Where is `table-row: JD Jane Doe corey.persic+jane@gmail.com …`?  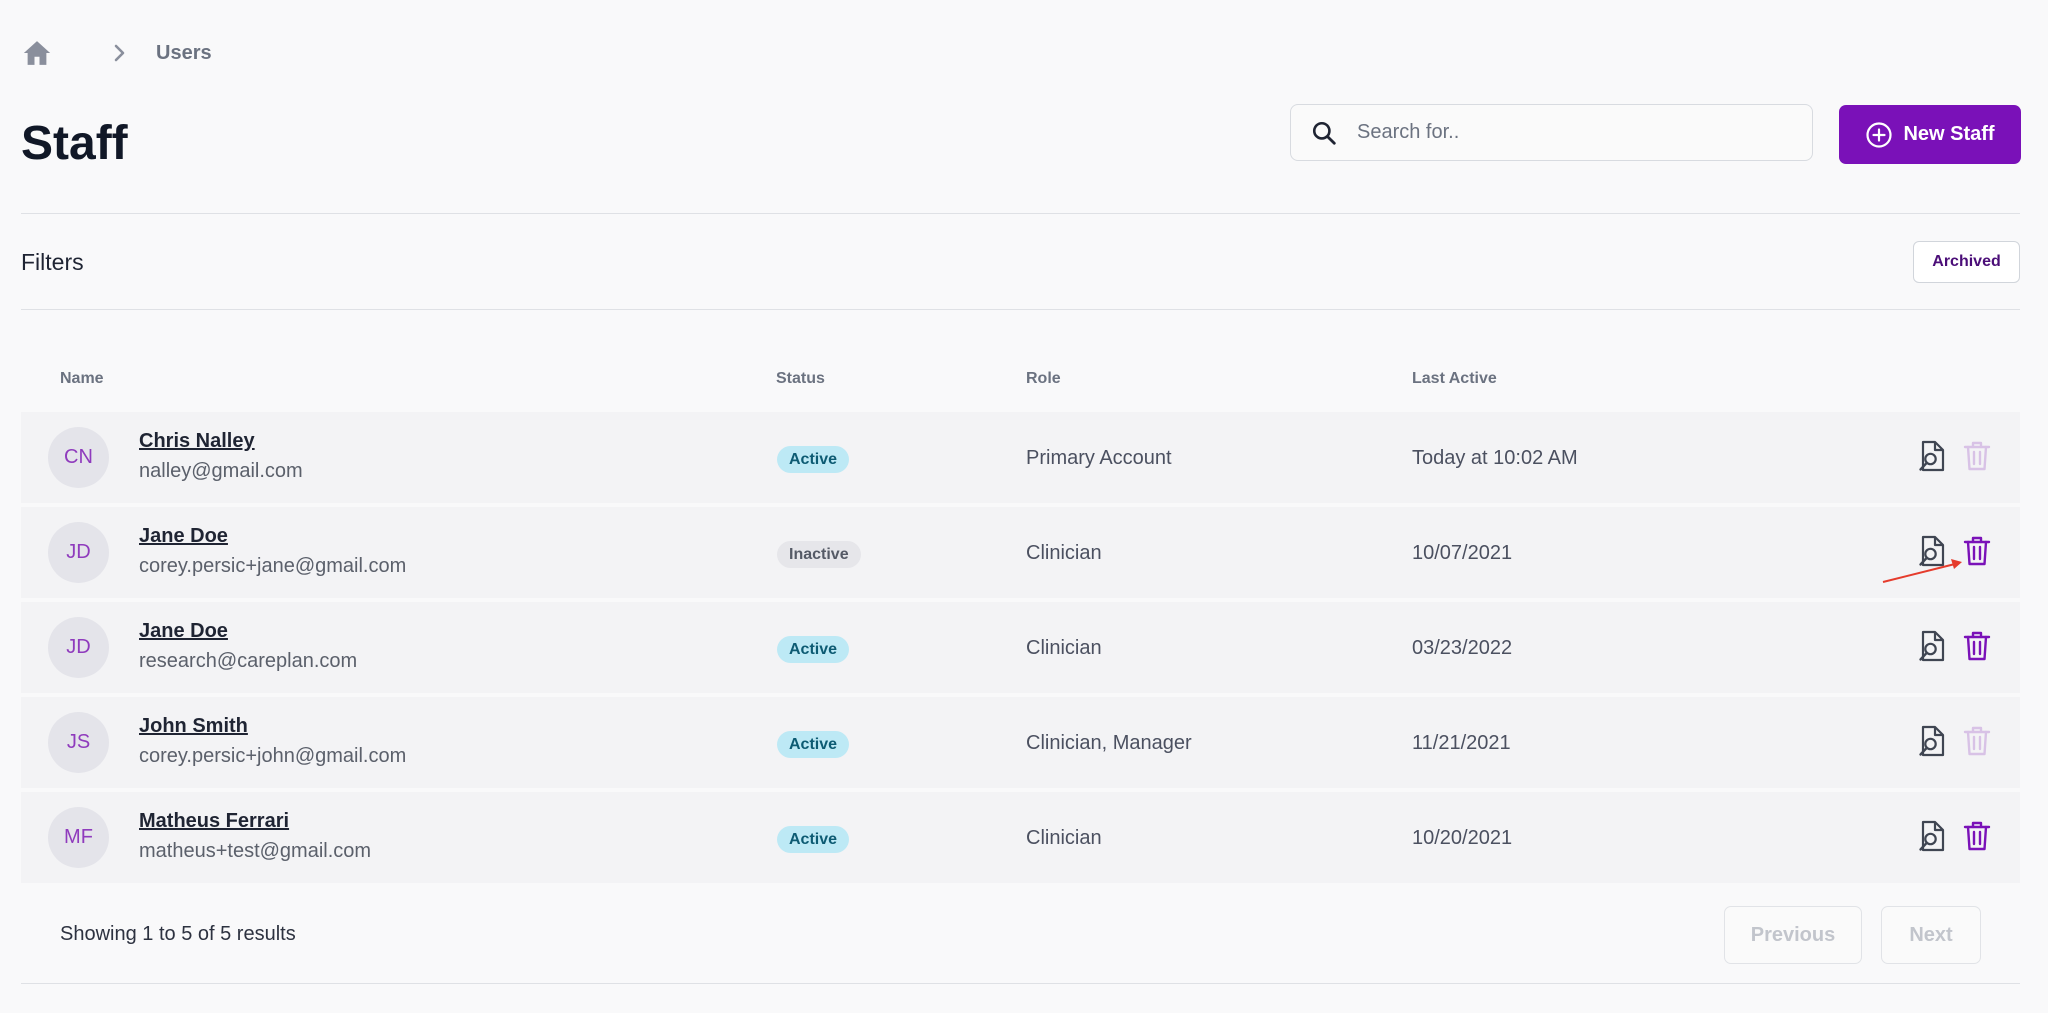 table-row: JD Jane Doe corey.persic+jane@gmail.com … is located at coordinates (1020, 552).